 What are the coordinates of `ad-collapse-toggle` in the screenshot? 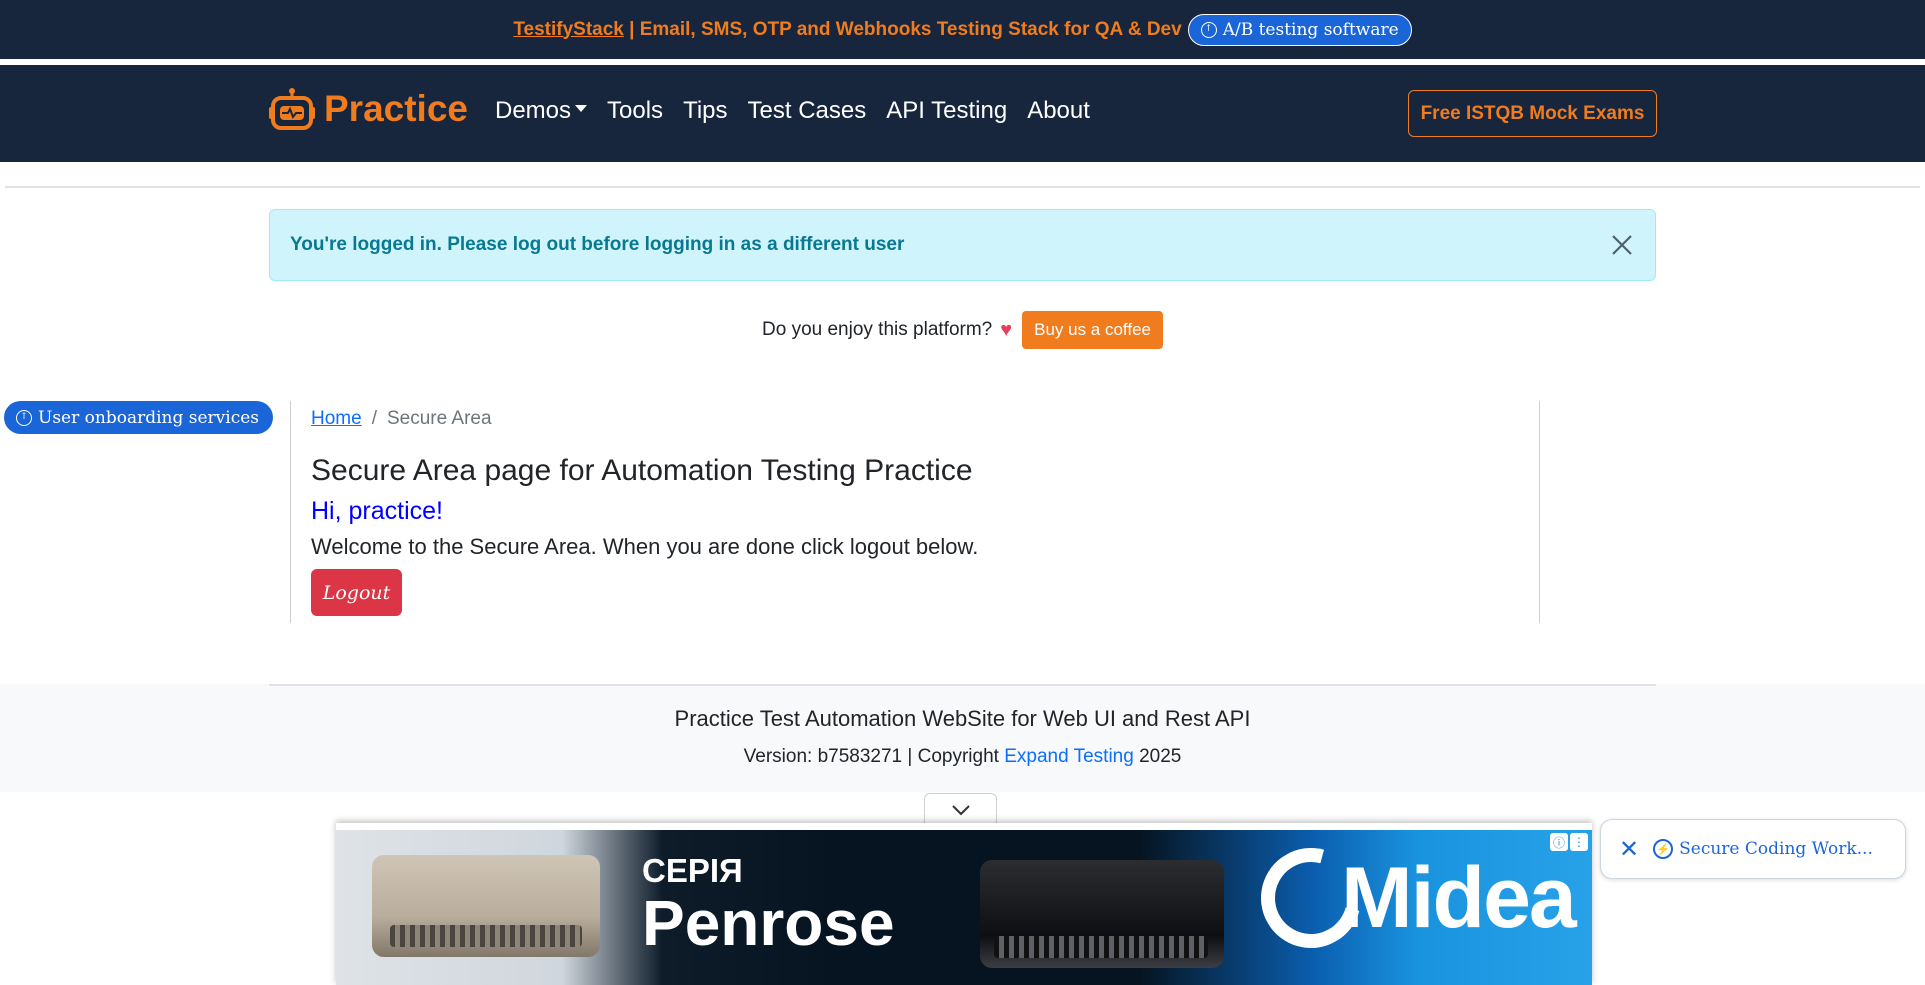 It's located at (960, 809).